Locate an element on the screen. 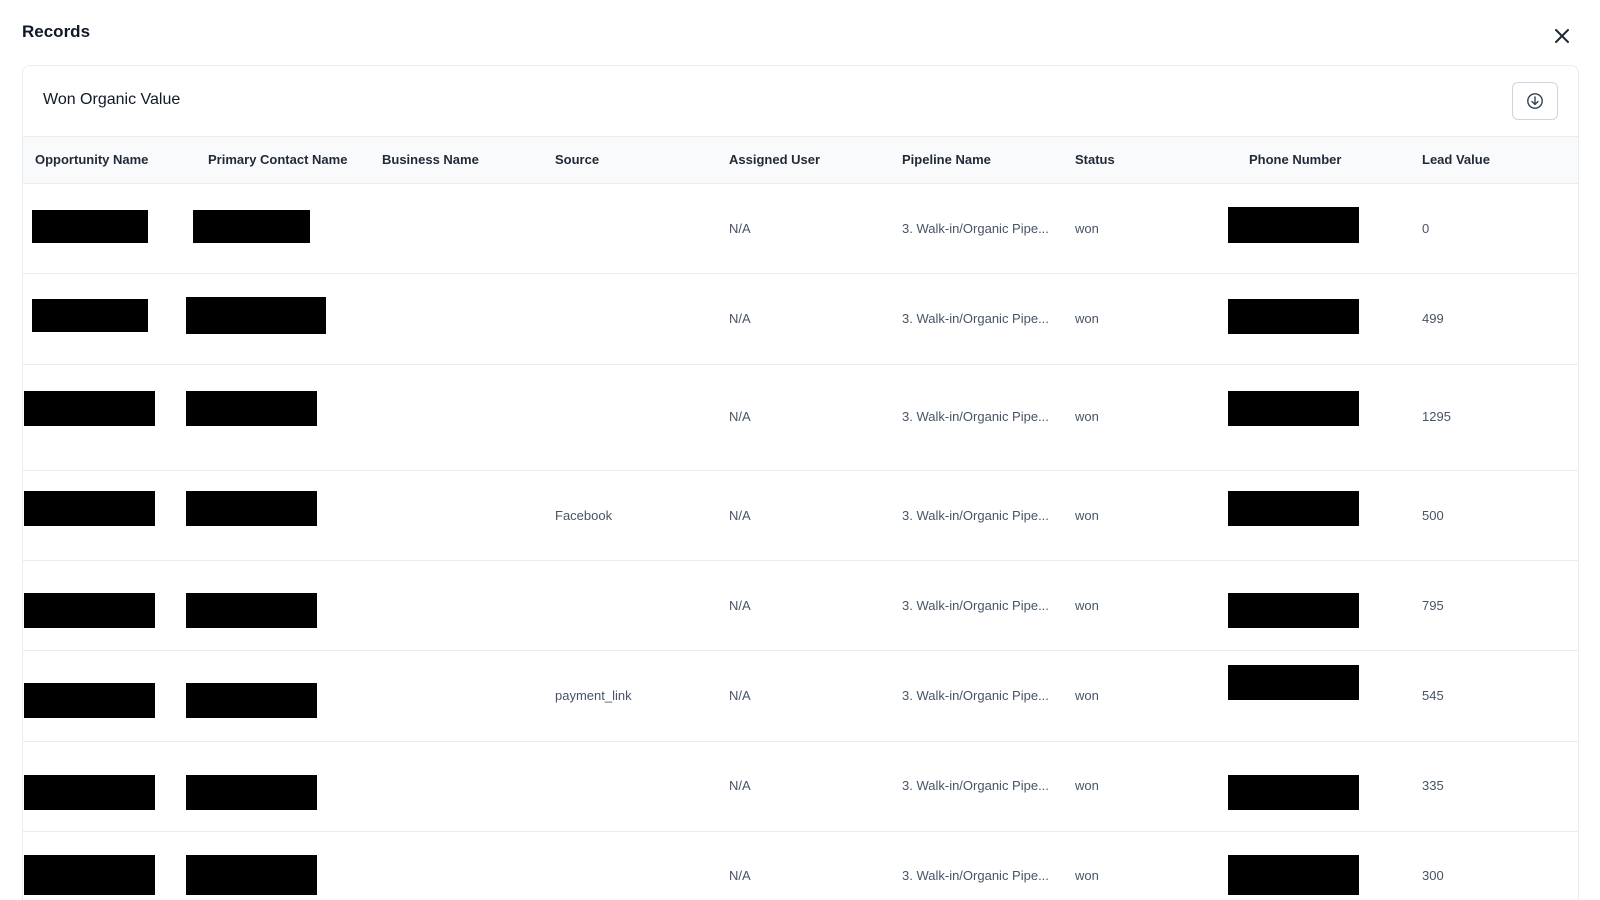 This screenshot has width=1600, height=900. card-title: Won Organic Value is located at coordinates (112, 99).